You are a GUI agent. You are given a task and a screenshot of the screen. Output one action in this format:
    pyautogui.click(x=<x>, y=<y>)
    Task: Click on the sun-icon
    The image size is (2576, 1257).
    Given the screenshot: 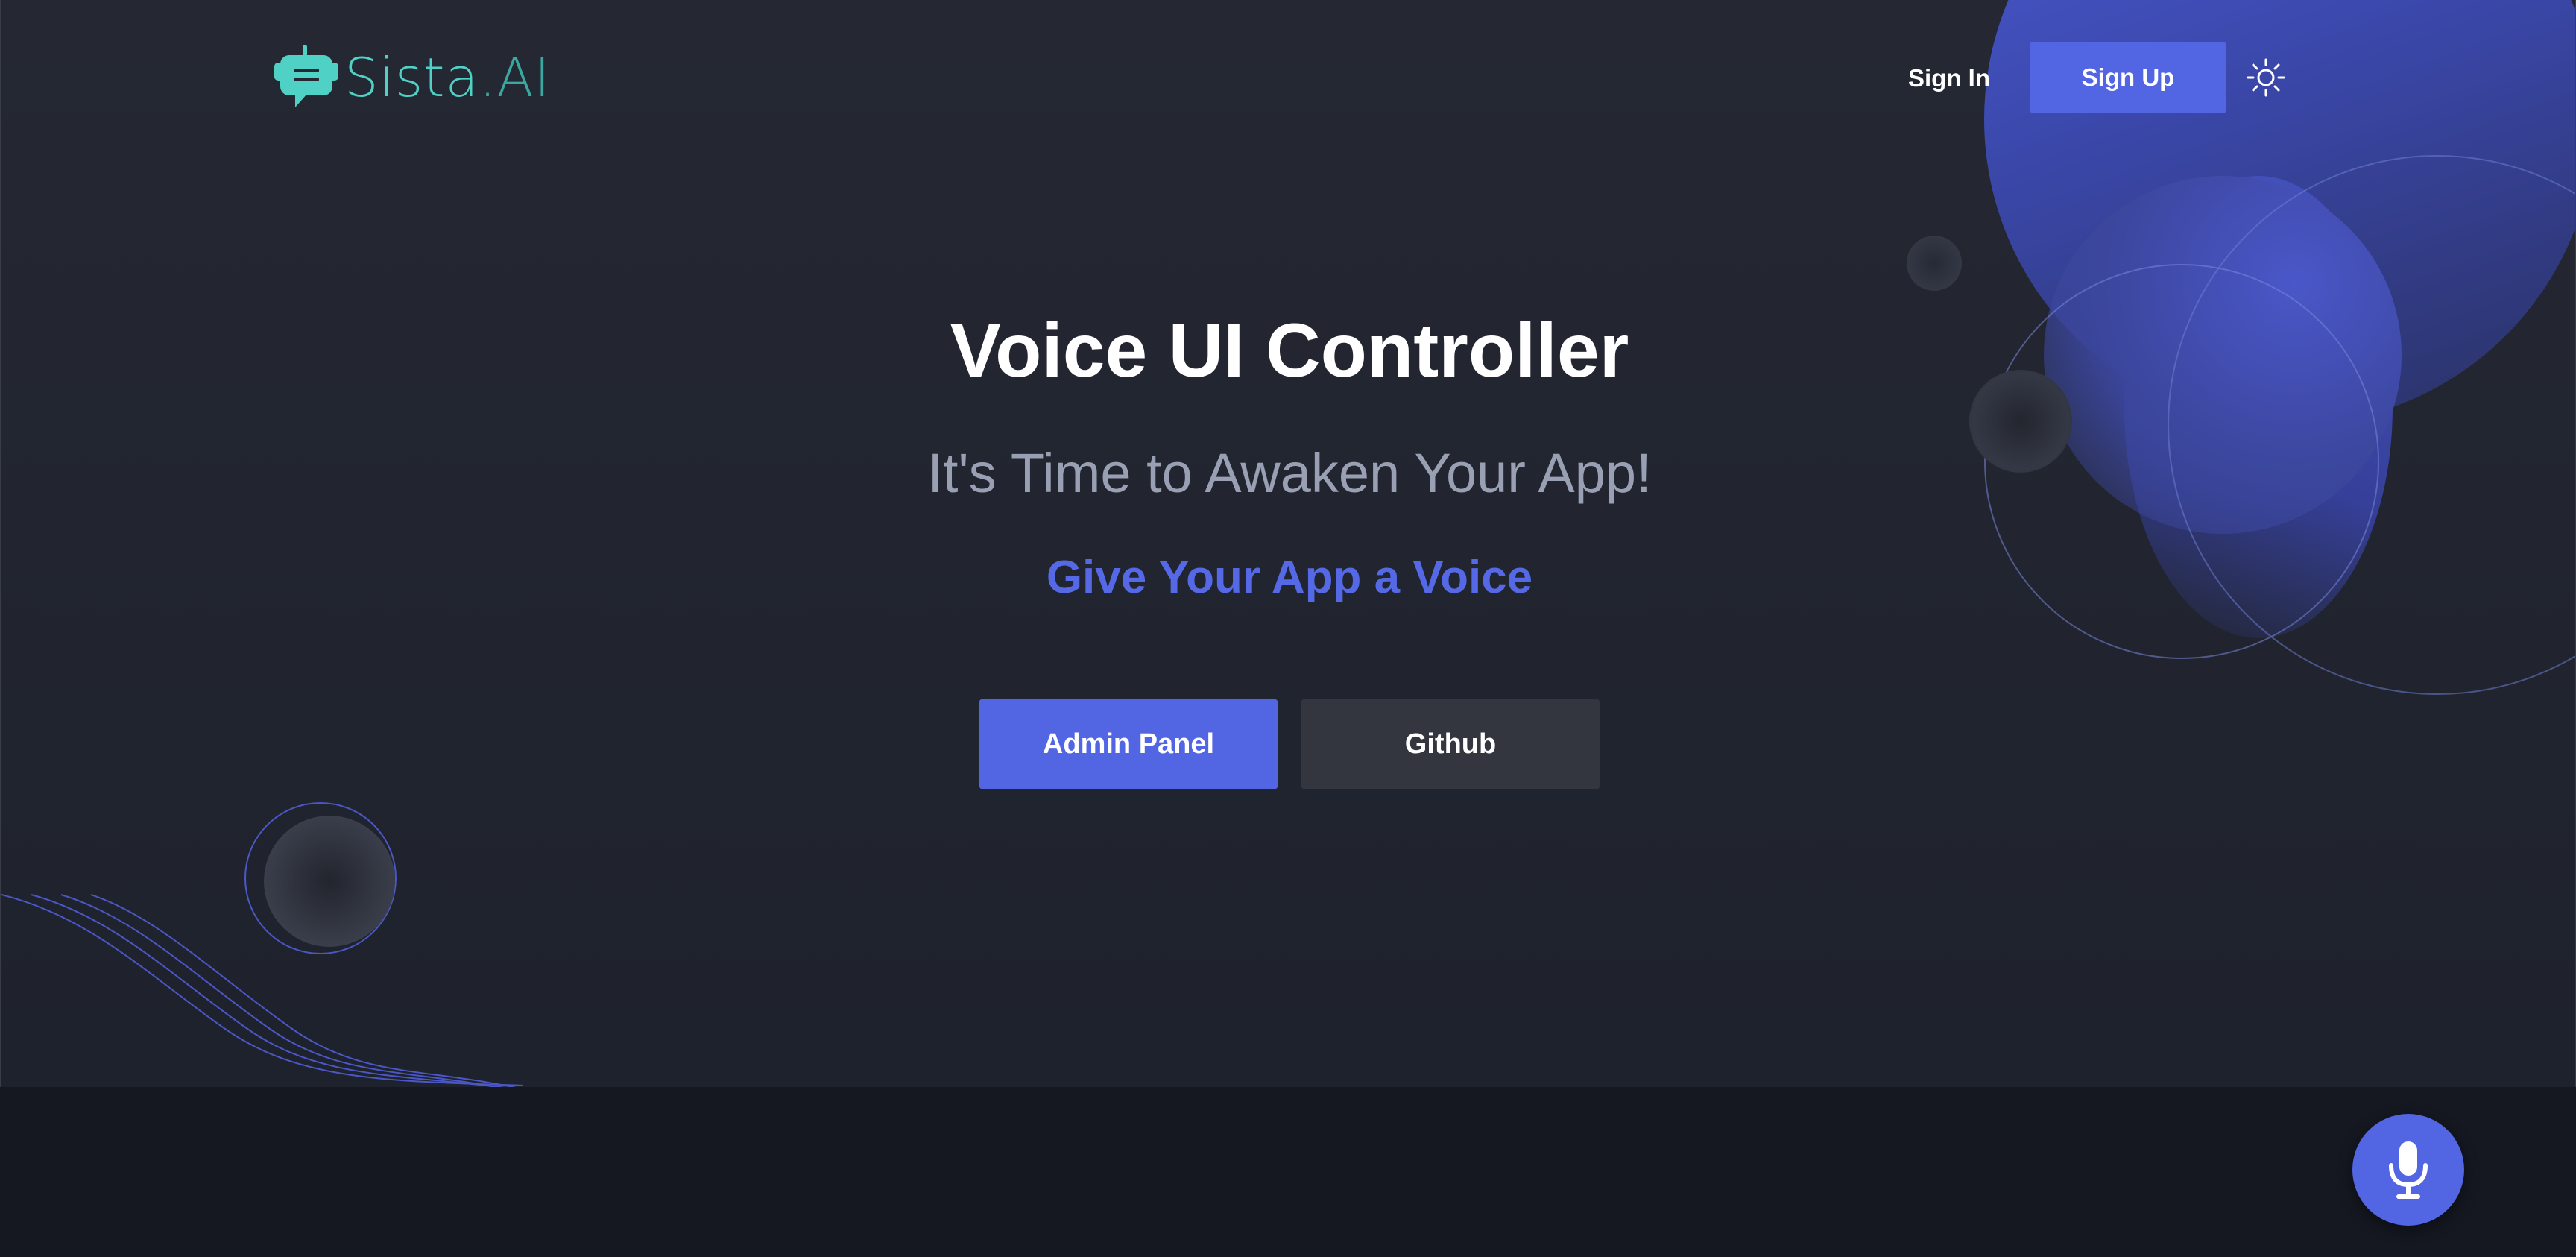 What is the action you would take?
    pyautogui.click(x=2266, y=77)
    